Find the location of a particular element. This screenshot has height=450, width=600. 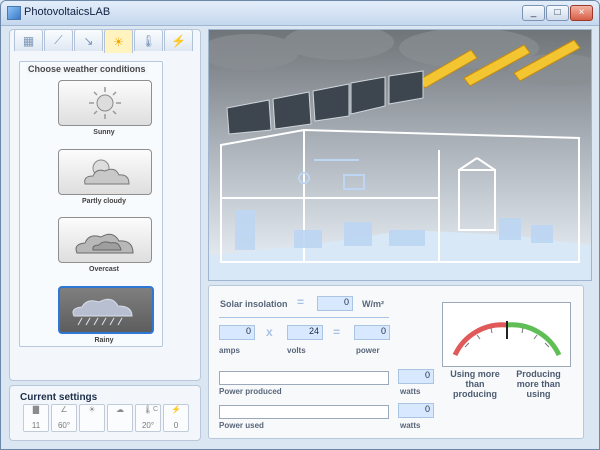

power-used-value: 0 is located at coordinates (416, 410).